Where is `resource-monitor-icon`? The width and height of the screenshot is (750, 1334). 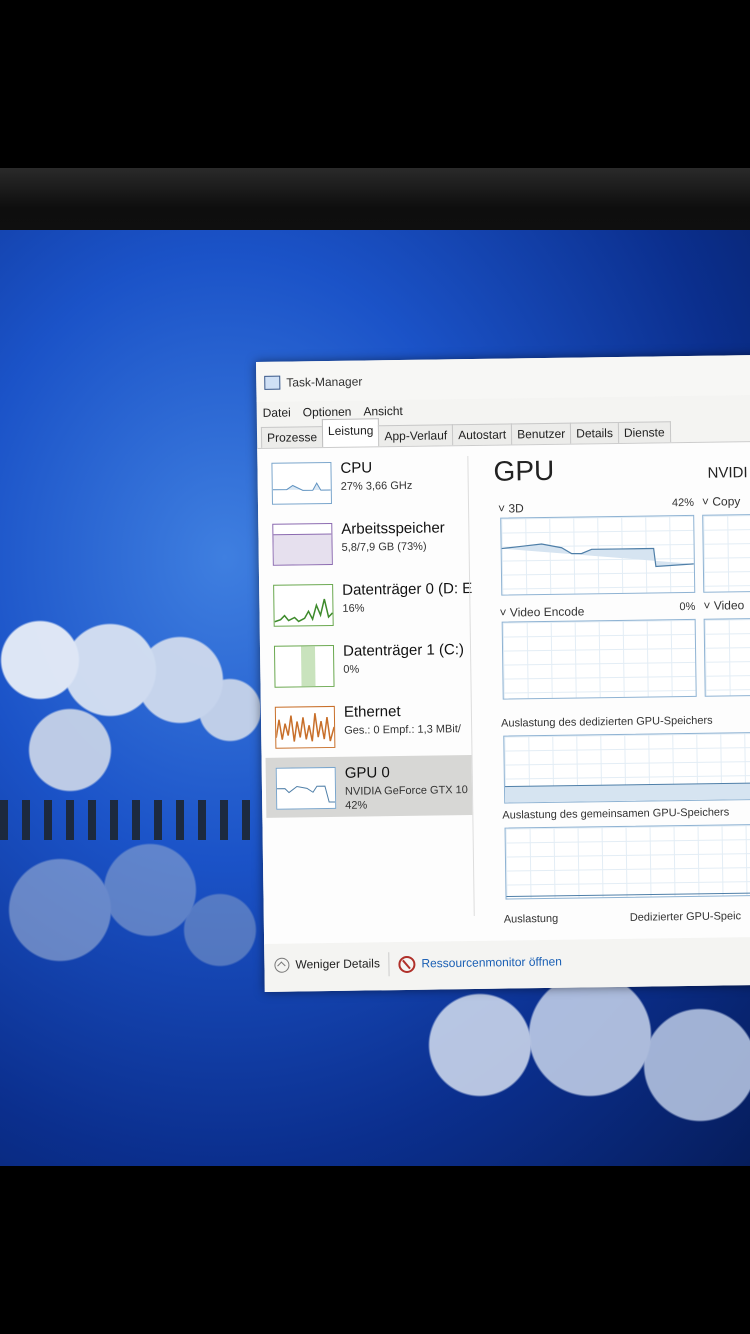
resource-monitor-icon is located at coordinates (407, 964).